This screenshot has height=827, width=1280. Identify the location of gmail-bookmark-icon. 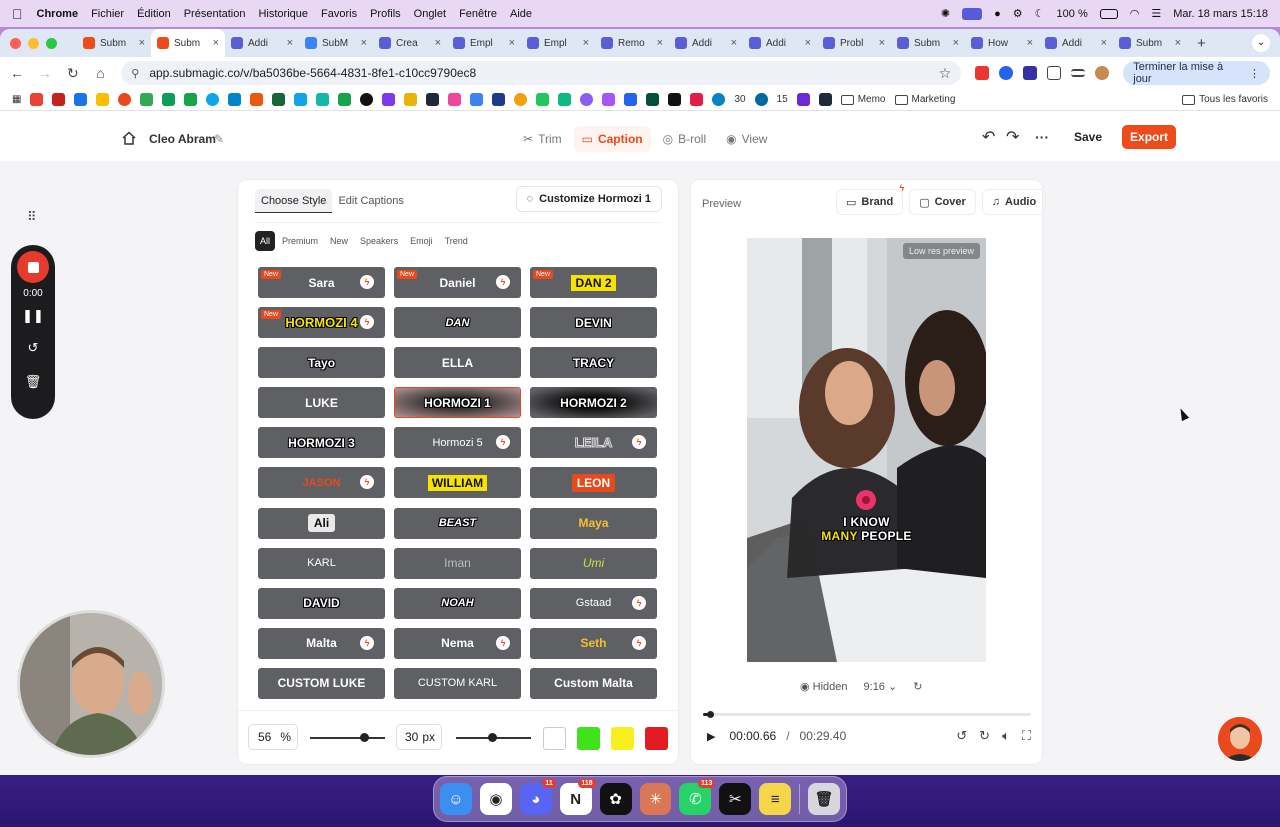
(37, 99).